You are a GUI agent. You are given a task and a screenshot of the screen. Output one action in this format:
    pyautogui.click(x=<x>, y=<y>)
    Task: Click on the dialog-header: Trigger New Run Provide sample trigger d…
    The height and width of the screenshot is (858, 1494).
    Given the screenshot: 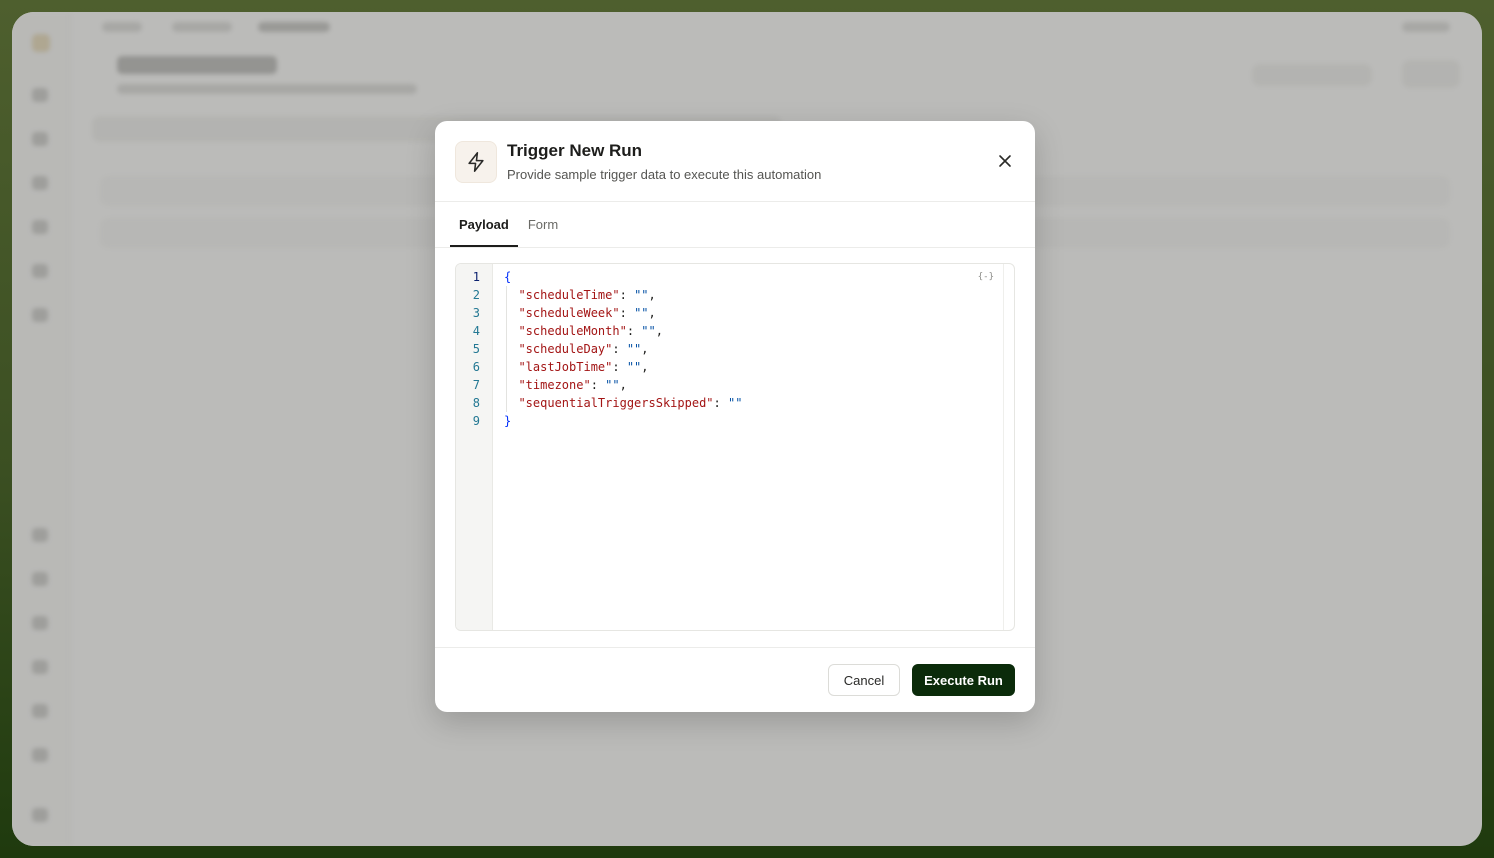 What is the action you would take?
    pyautogui.click(x=735, y=161)
    